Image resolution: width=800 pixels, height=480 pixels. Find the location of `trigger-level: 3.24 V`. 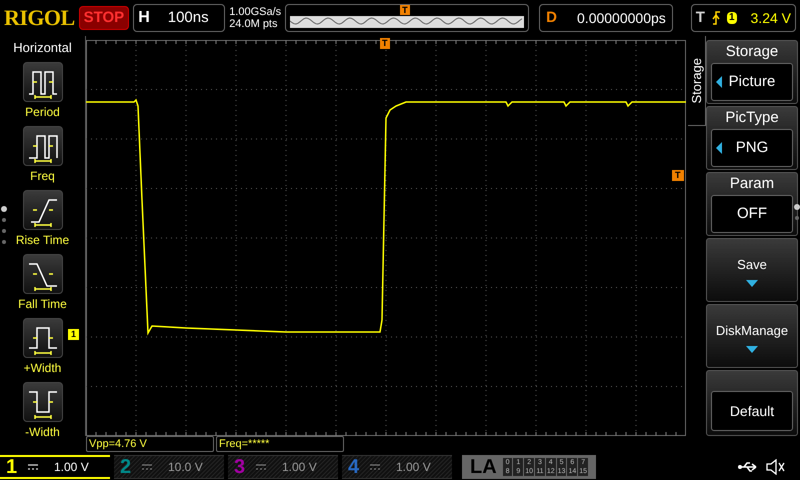

trigger-level: 3.24 V is located at coordinates (770, 18).